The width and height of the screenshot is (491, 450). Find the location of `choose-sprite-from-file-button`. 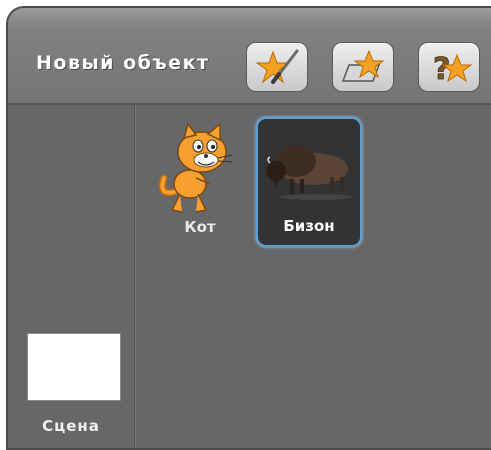

choose-sprite-from-file-button is located at coordinates (363, 67).